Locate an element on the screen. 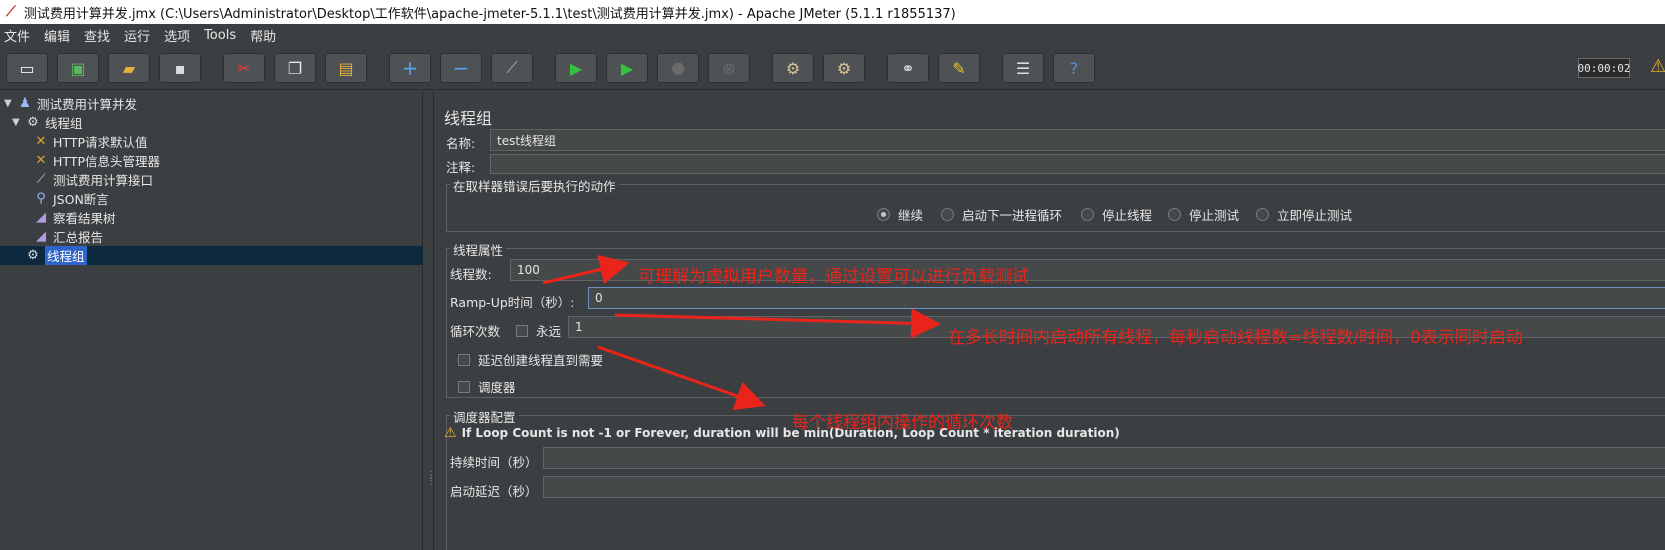 The width and height of the screenshot is (1665, 550). rampup-label: Ramp-Up时间（秒）: is located at coordinates (512, 302).